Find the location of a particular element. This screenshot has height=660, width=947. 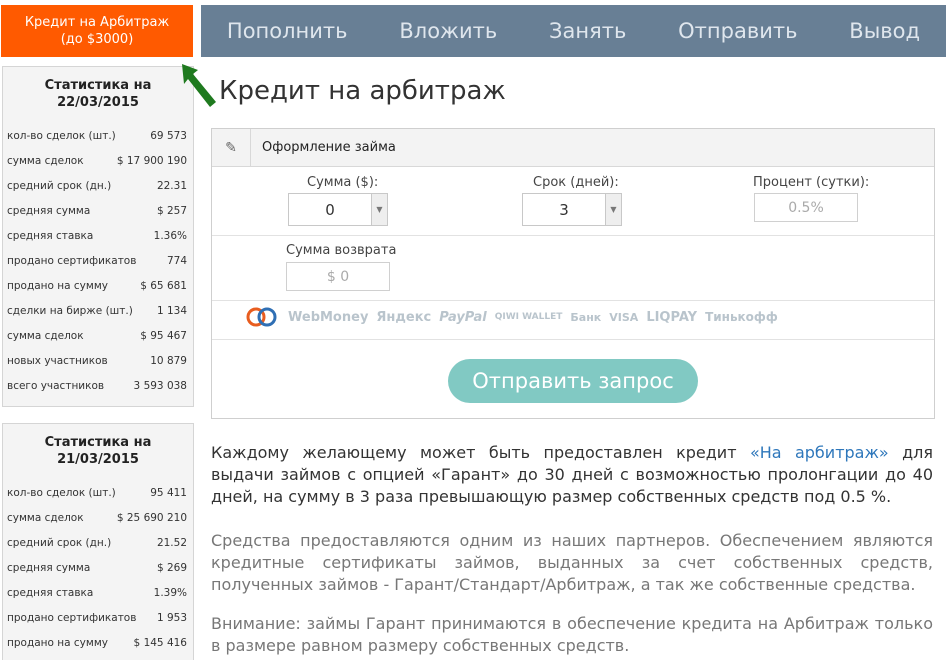

stats-row: сумма сделок $ 17 900 190 is located at coordinates (98, 160).